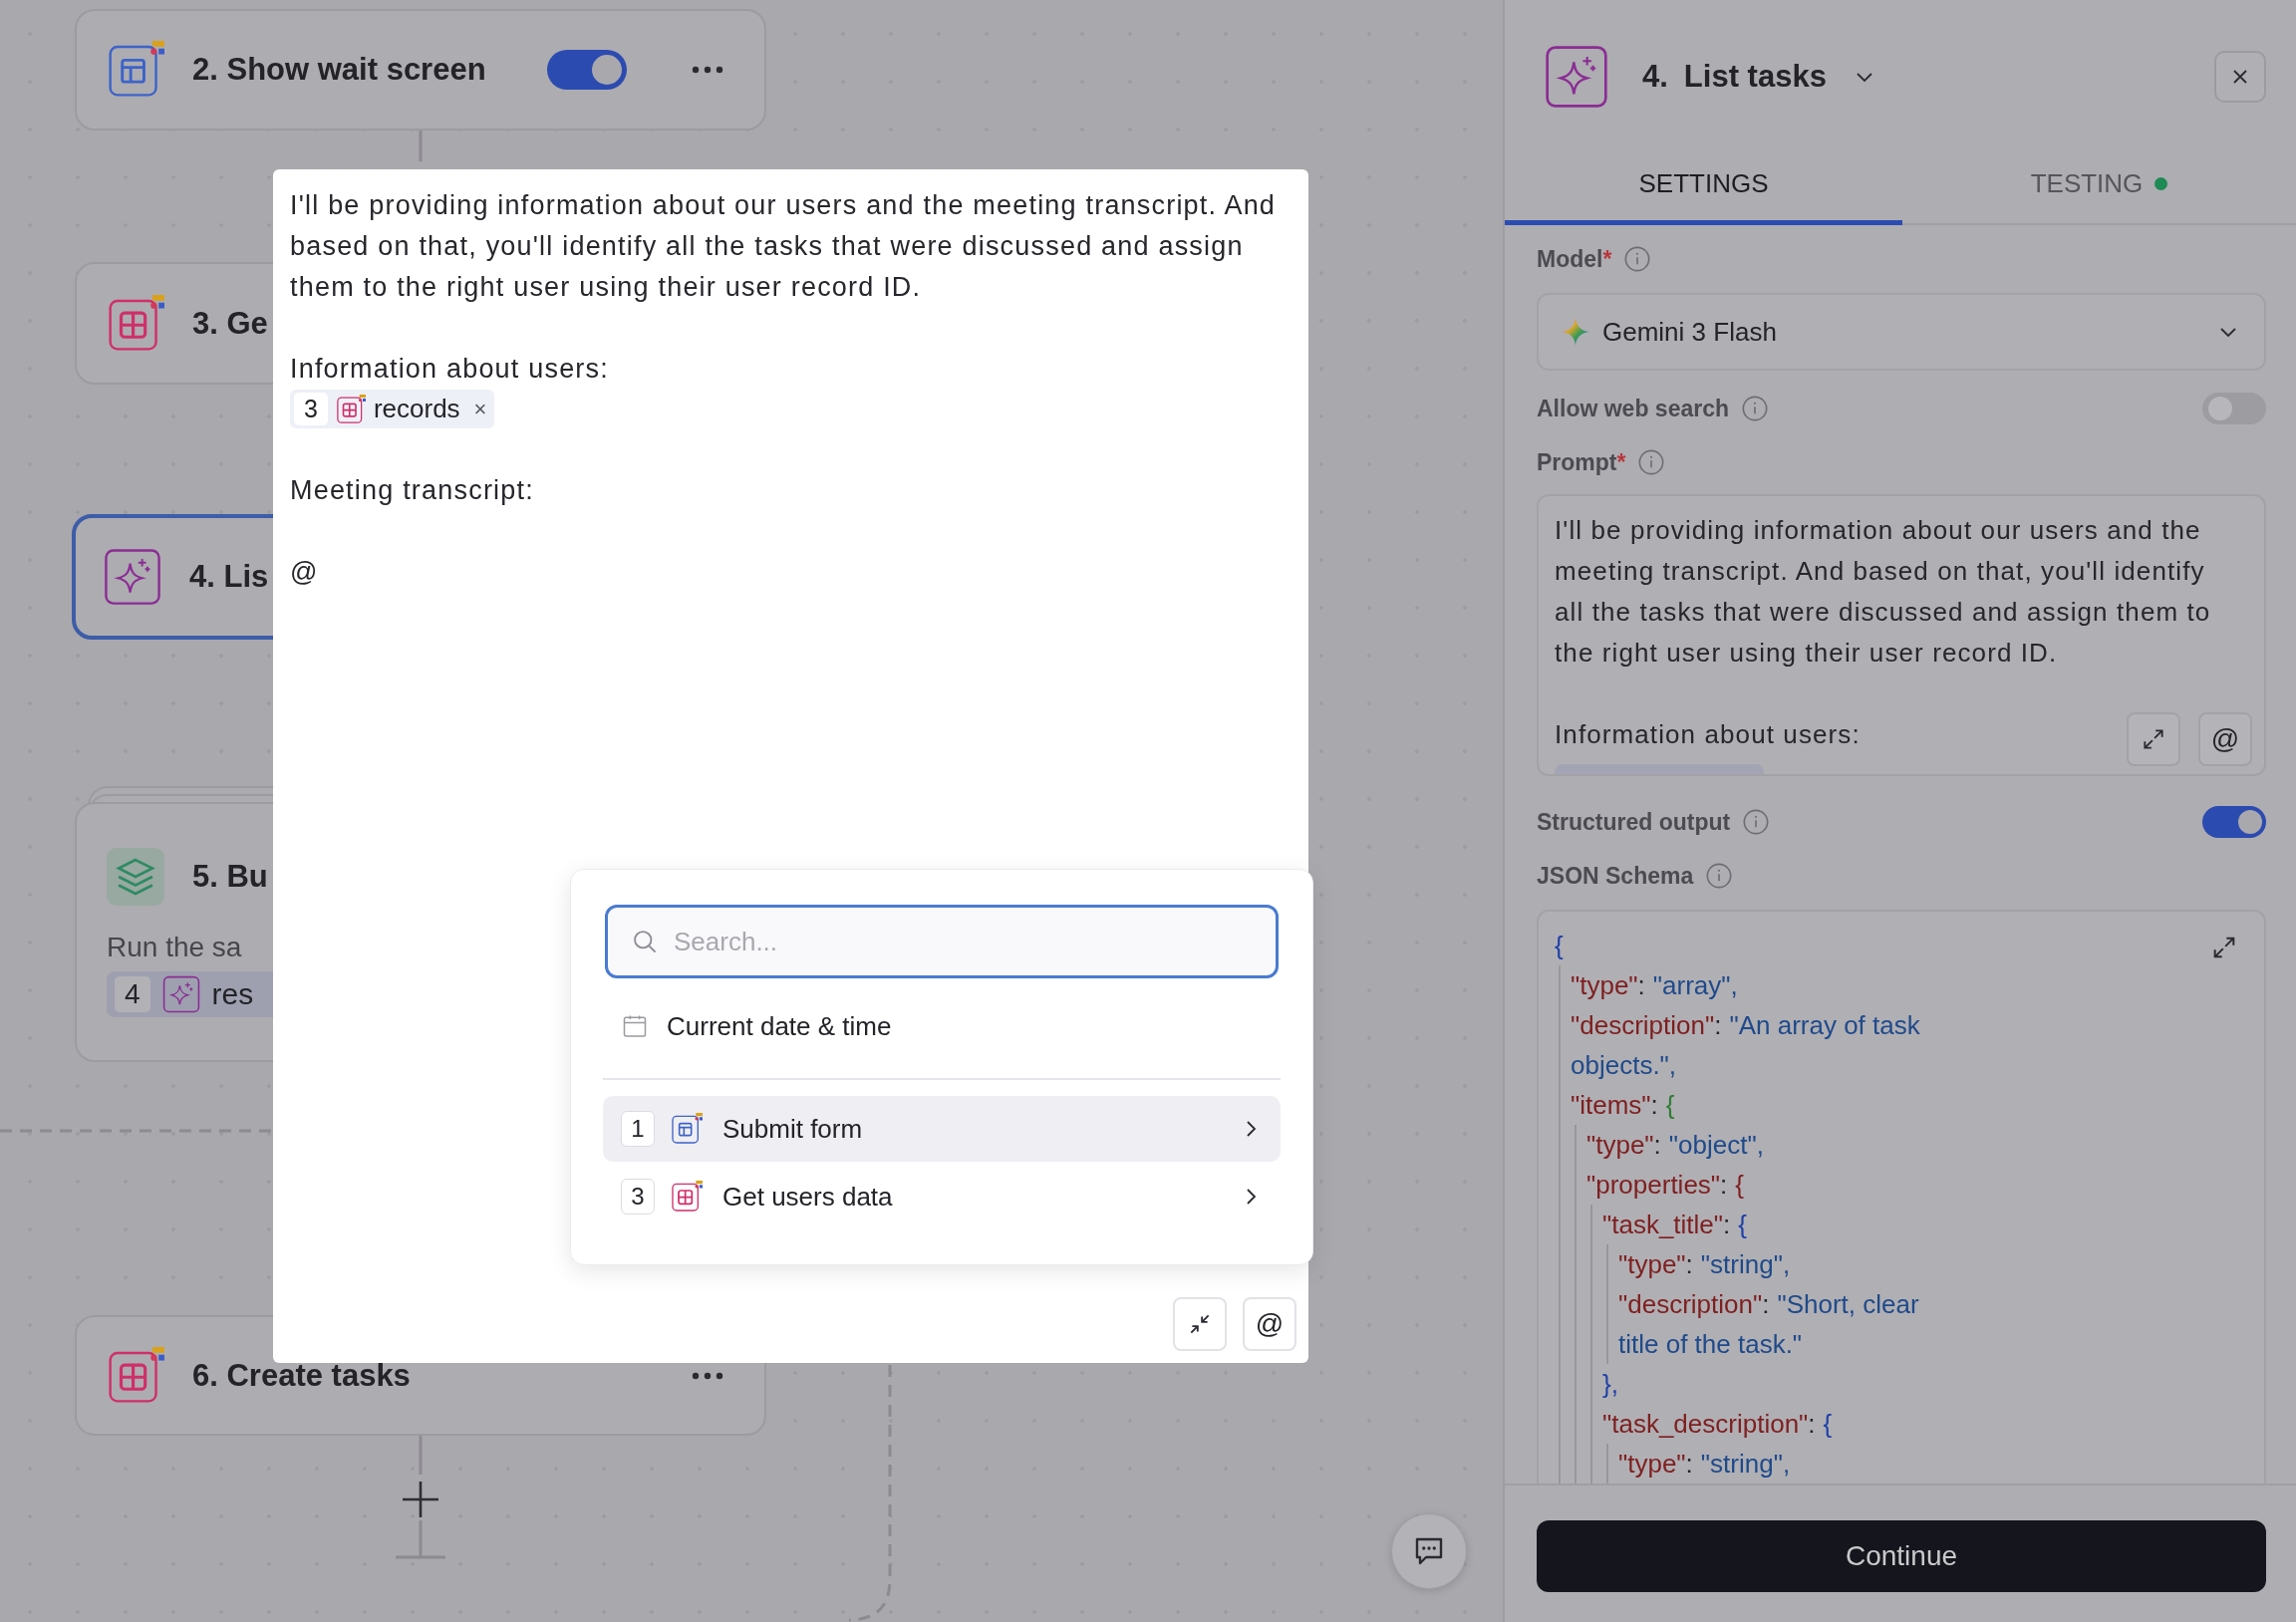  What do you see at coordinates (808, 1197) in the screenshot?
I see `menu-item-label: Get users data` at bounding box center [808, 1197].